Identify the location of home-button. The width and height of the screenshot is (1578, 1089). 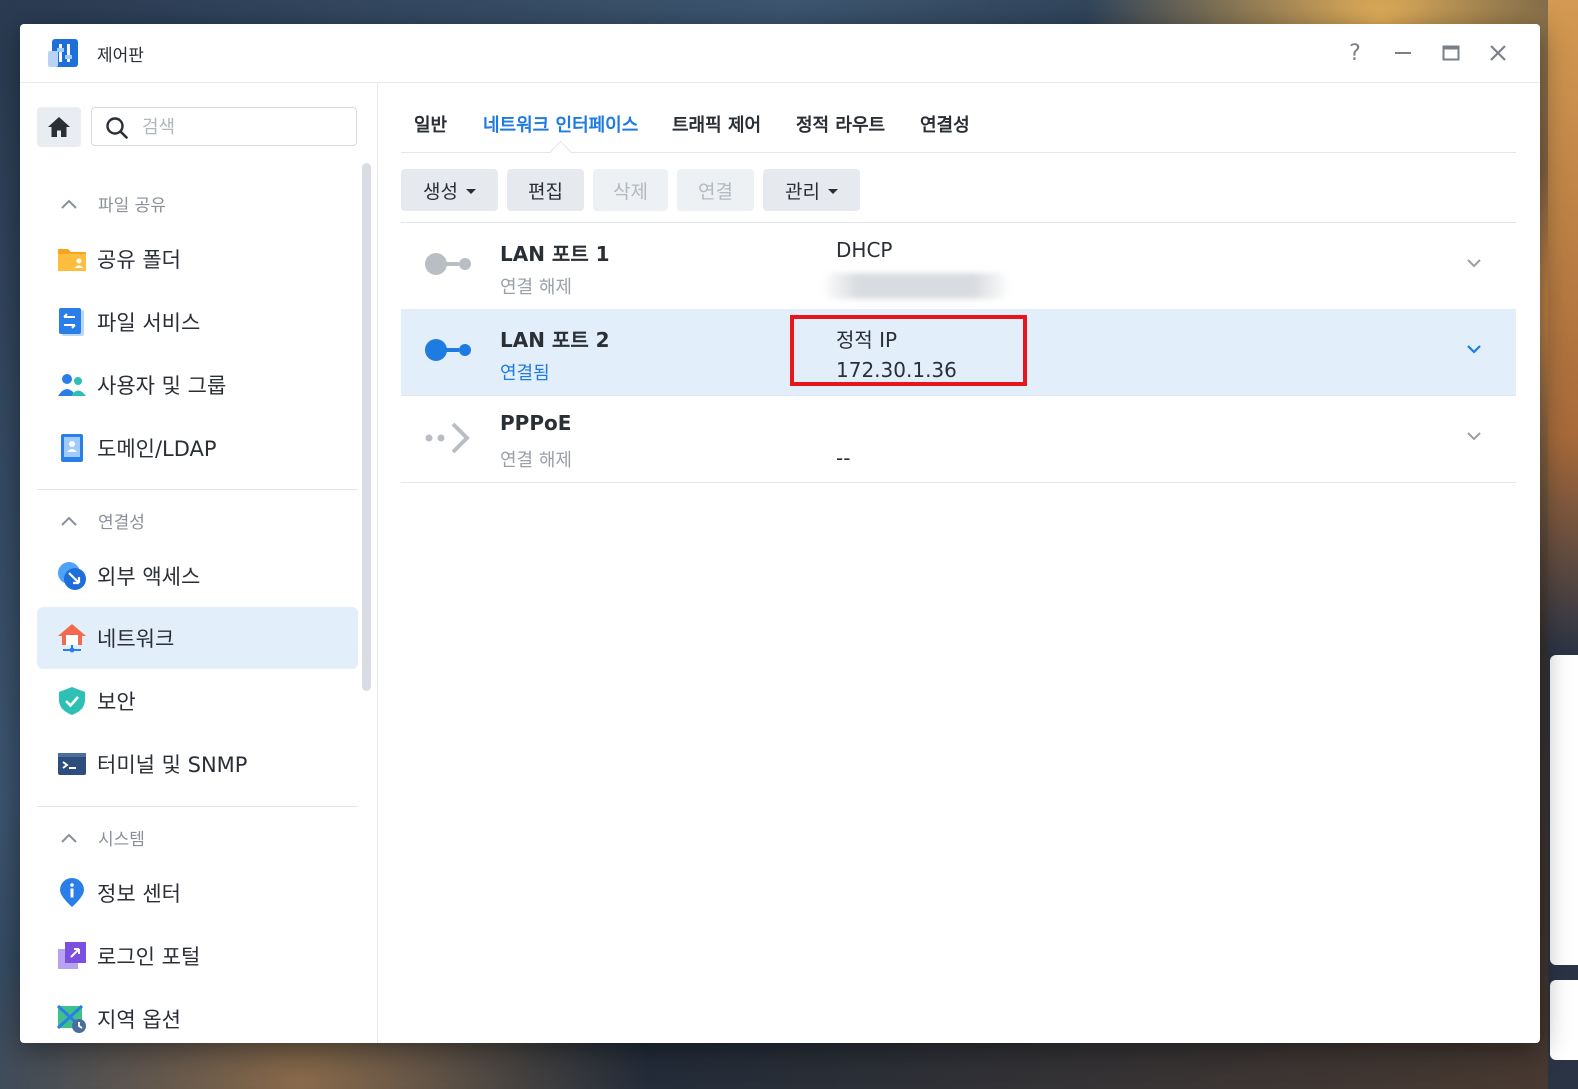
(59, 127).